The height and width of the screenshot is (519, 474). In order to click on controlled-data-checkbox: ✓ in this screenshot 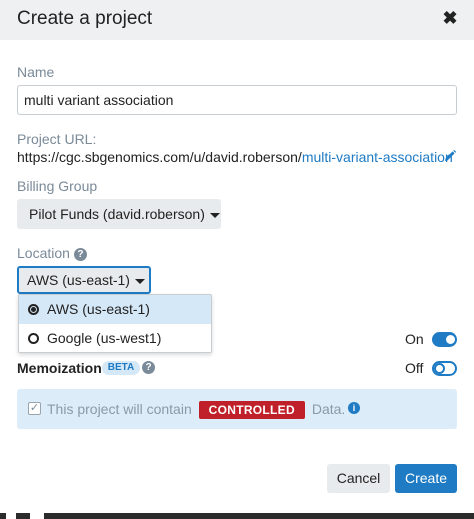, I will do `click(34, 408)`.